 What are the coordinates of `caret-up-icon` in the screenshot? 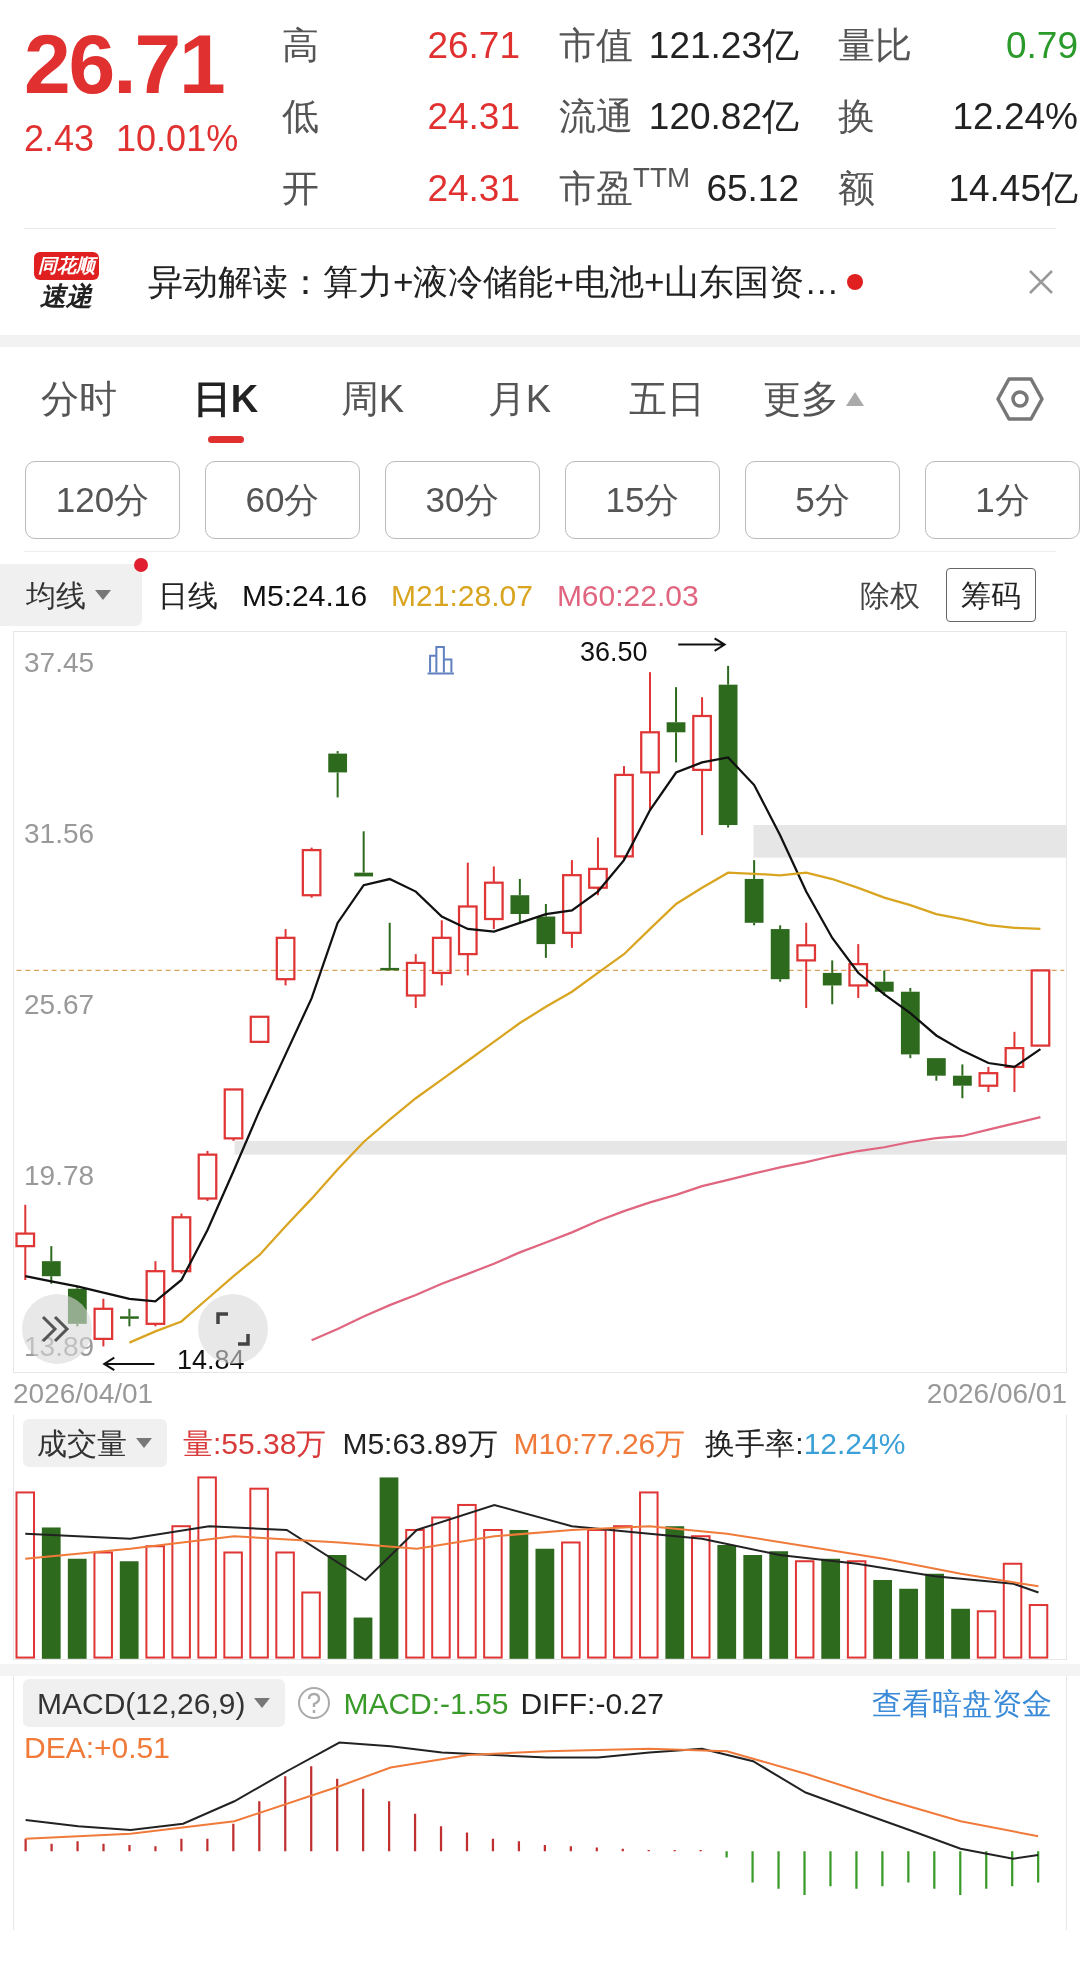 It's located at (854, 399).